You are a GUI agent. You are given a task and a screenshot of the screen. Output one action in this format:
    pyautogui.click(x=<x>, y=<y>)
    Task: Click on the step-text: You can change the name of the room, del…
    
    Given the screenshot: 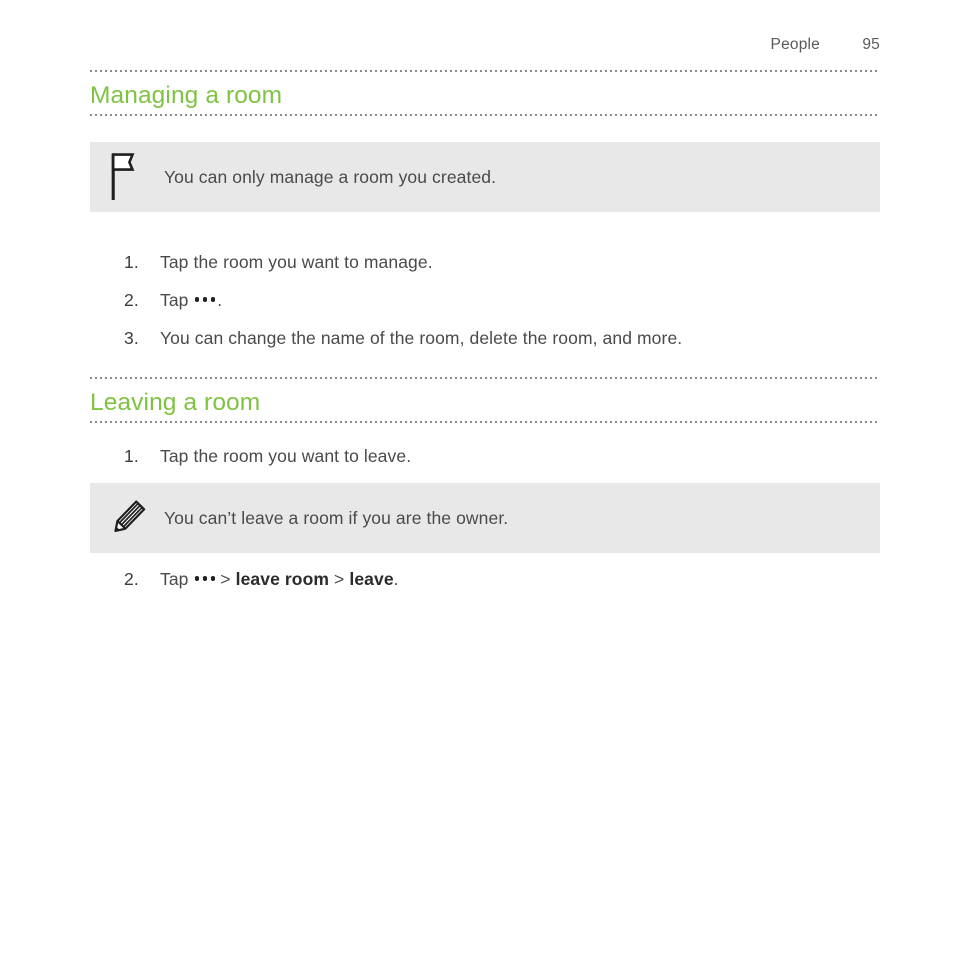 What is the action you would take?
    pyautogui.click(x=421, y=338)
    